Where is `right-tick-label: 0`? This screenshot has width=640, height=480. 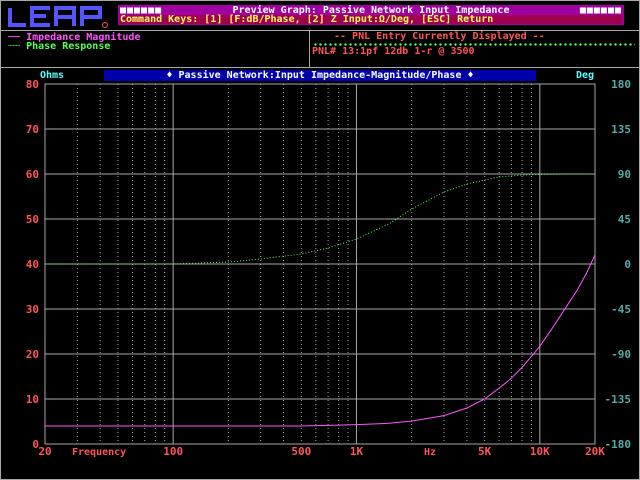 right-tick-label: 0 is located at coordinates (627, 264).